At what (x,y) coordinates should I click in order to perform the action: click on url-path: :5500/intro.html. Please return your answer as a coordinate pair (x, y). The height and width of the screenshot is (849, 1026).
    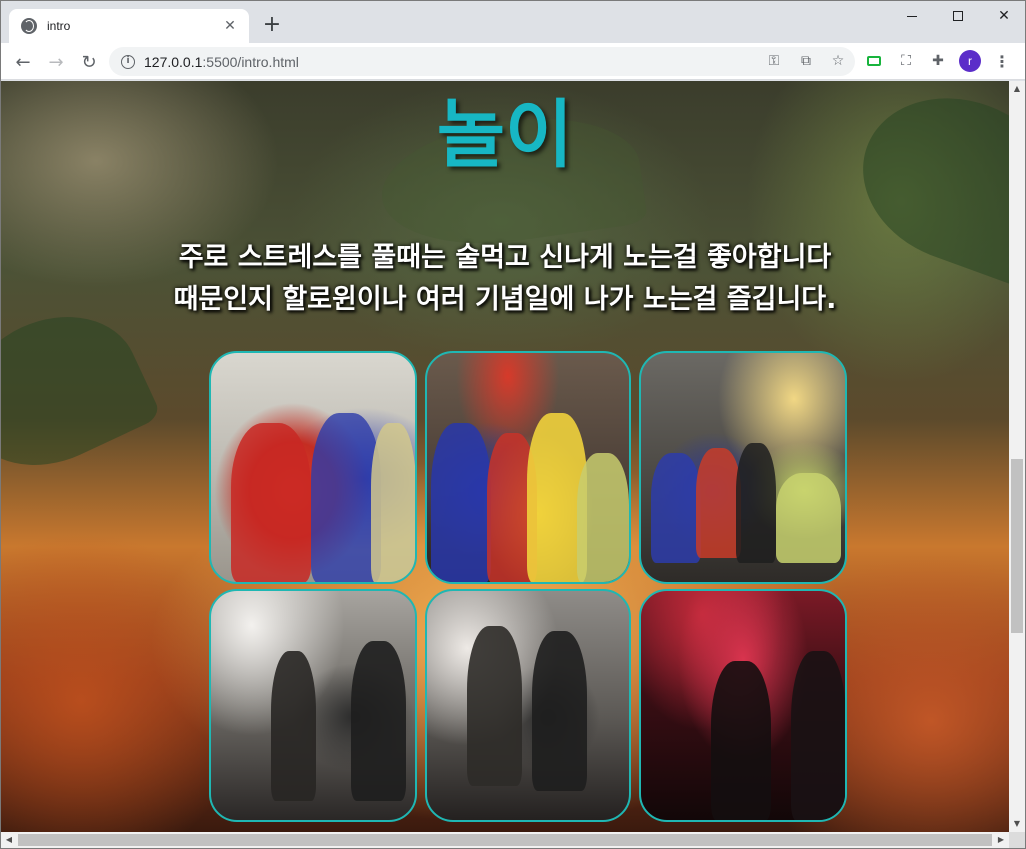
    Looking at the image, I should click on (250, 61).